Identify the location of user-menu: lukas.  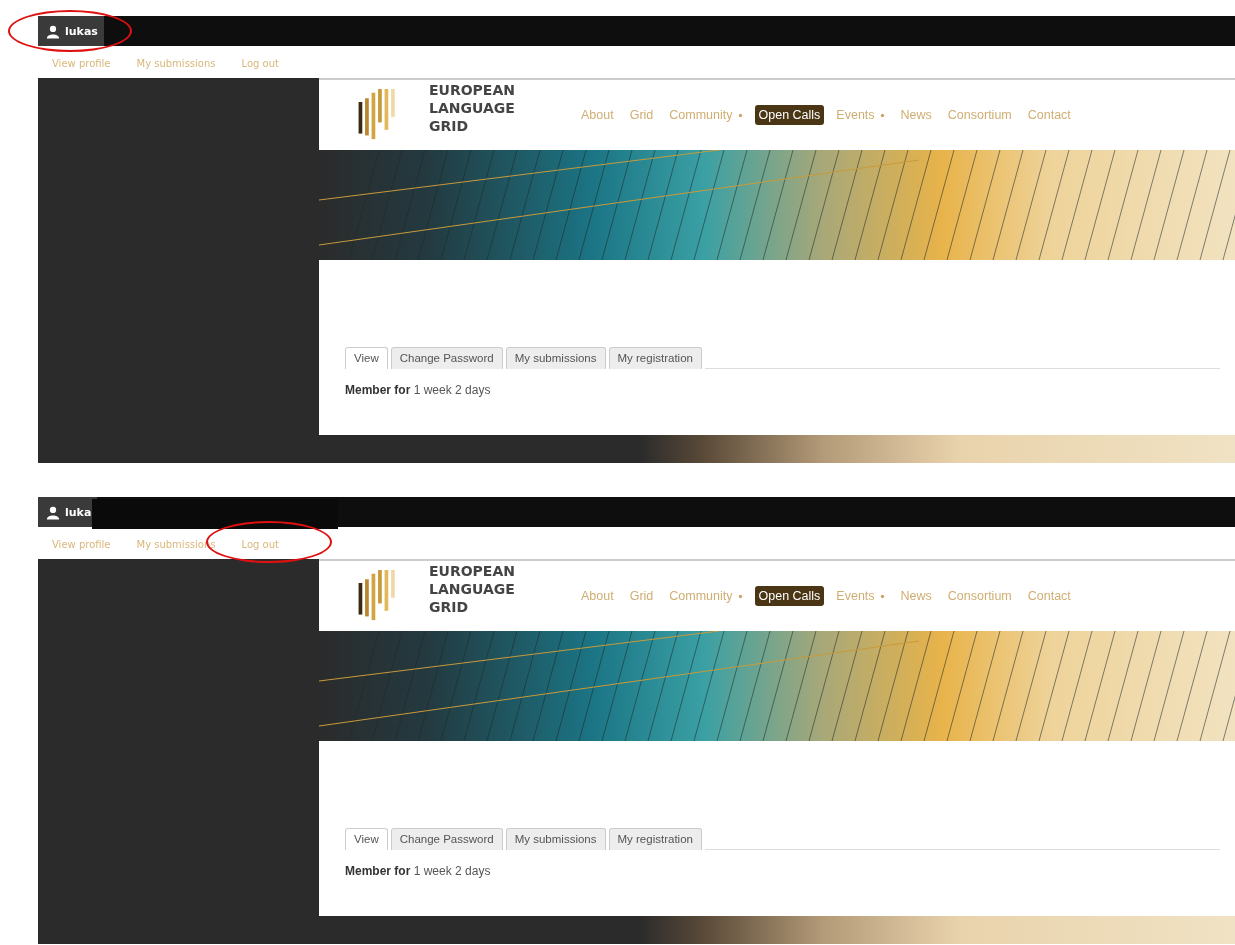
(71, 31).